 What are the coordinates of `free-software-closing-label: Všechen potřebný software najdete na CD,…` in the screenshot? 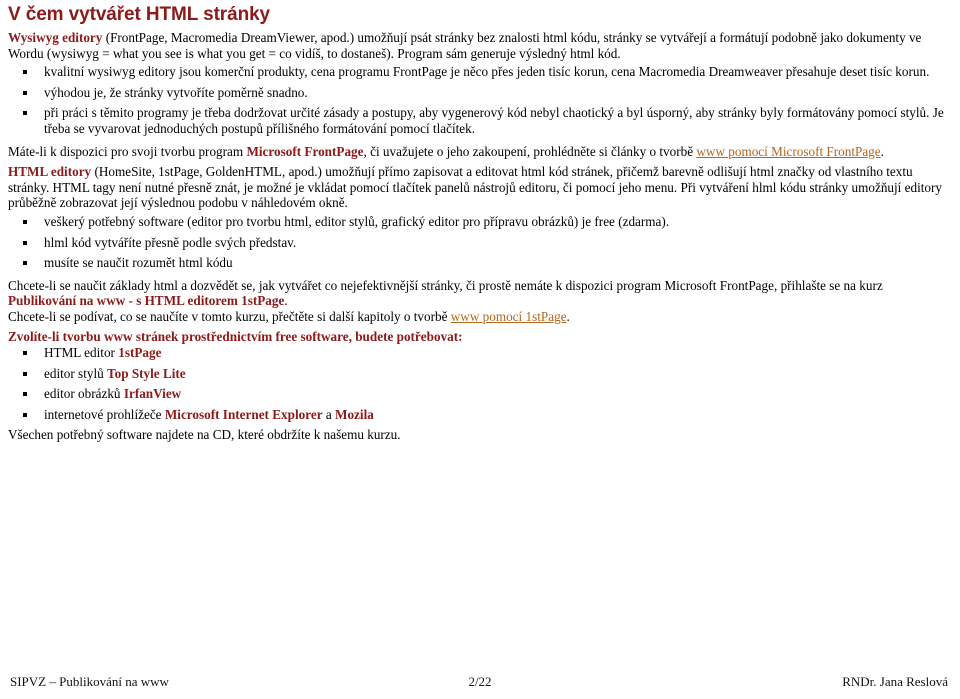 It's located at (204, 435).